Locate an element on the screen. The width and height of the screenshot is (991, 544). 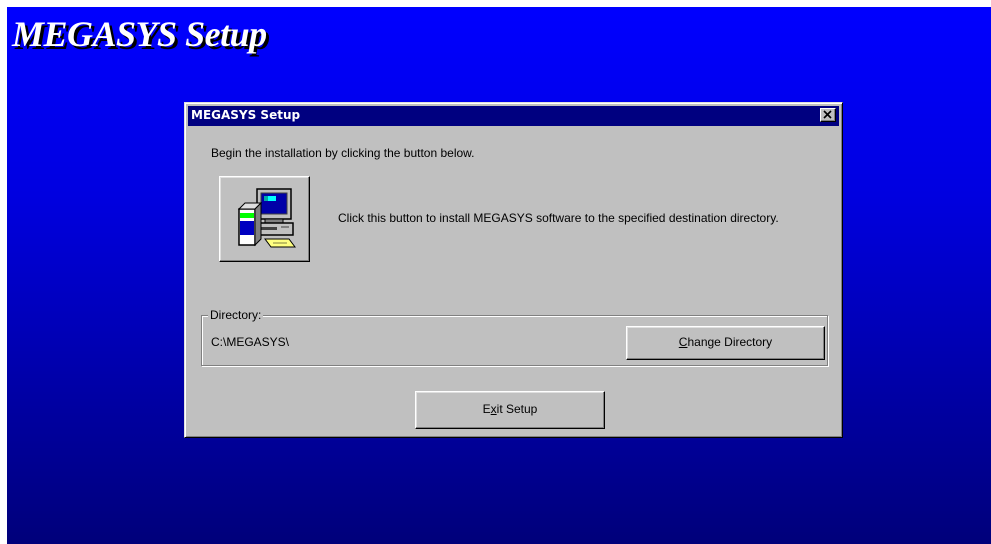
exit-setup-button: Exit Setup is located at coordinates (510, 410).